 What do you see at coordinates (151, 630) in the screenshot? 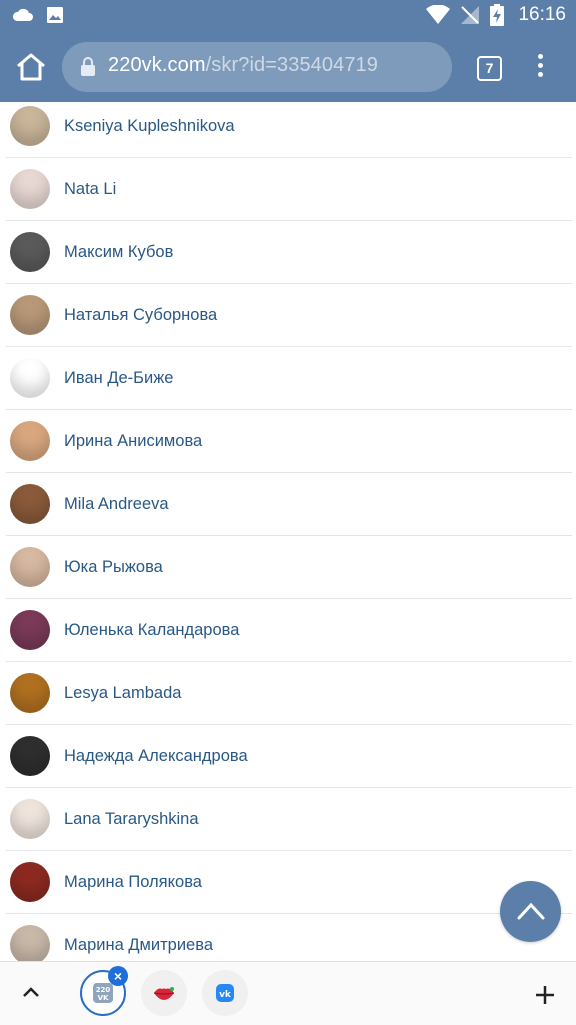
I see `friend-name: Юленька Каландарова` at bounding box center [151, 630].